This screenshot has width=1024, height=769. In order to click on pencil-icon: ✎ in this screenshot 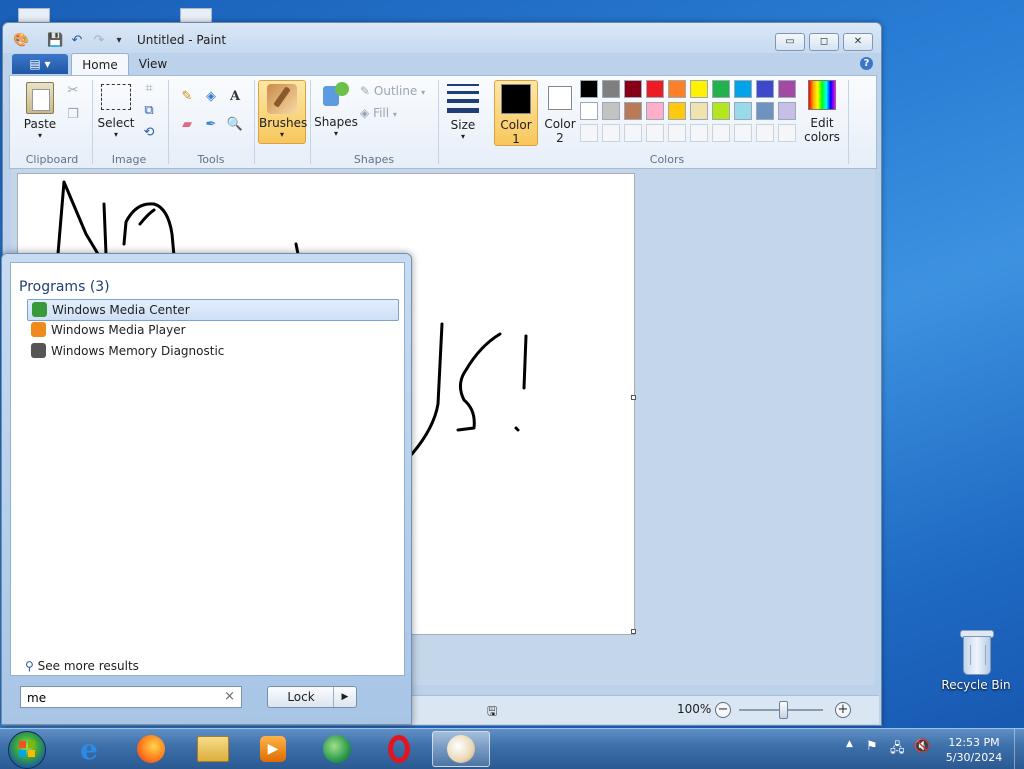, I will do `click(187, 97)`.